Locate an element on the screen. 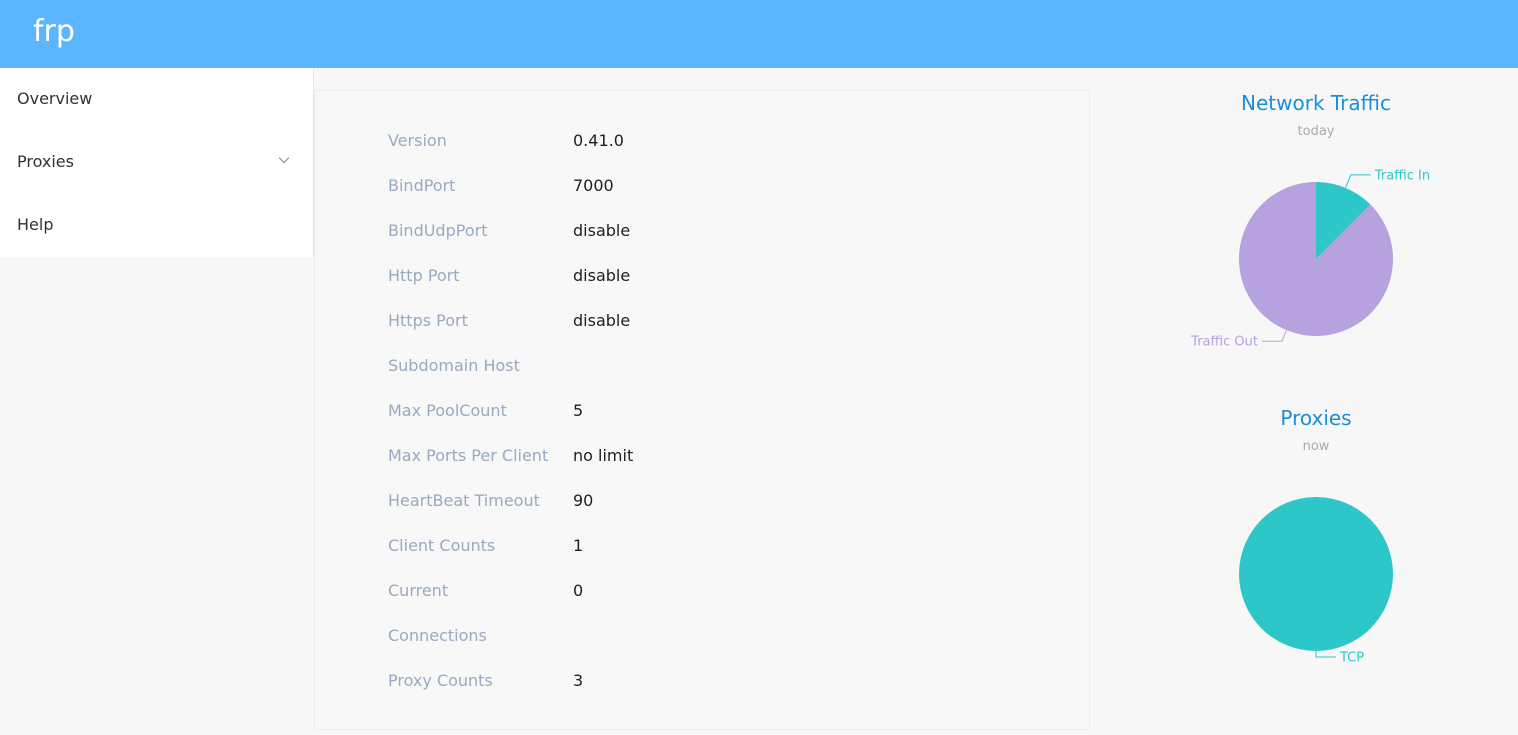 The width and height of the screenshot is (1518, 735). top-header: frp is located at coordinates (759, 34).